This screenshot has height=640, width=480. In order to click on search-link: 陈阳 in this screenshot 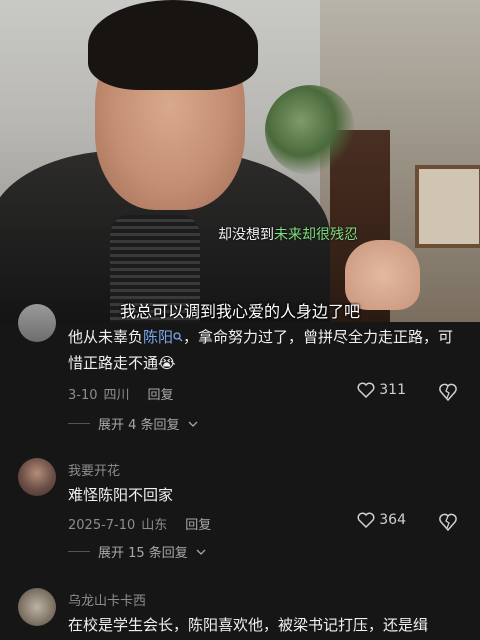, I will do `click(163, 337)`.